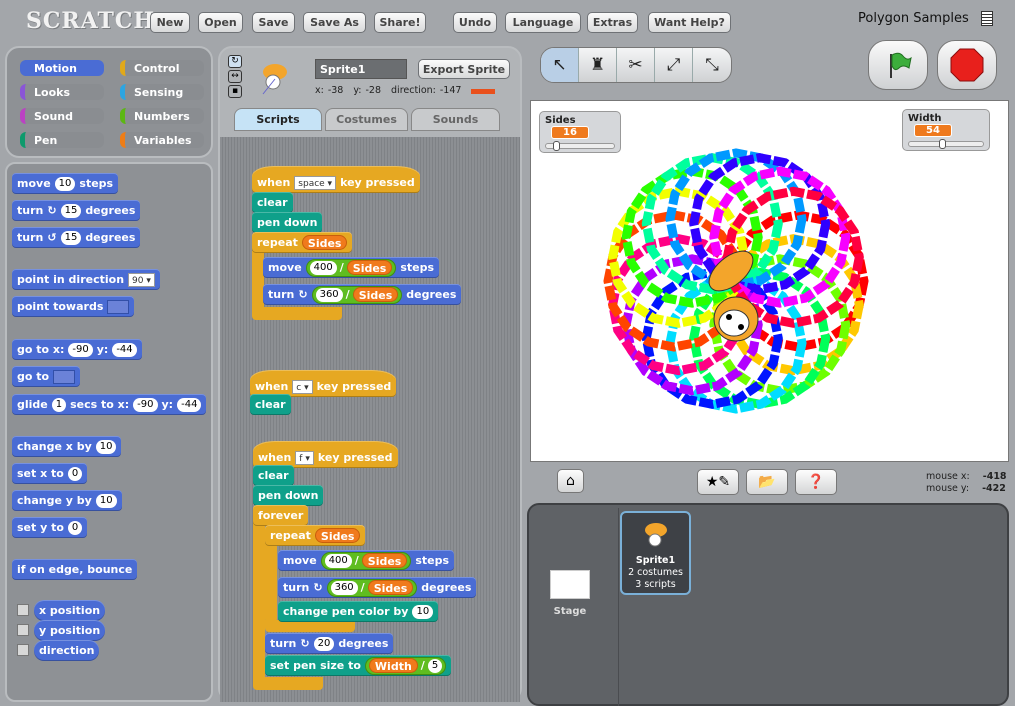 The image size is (1015, 706). What do you see at coordinates (118, 306) in the screenshot?
I see `dropdown` at bounding box center [118, 306].